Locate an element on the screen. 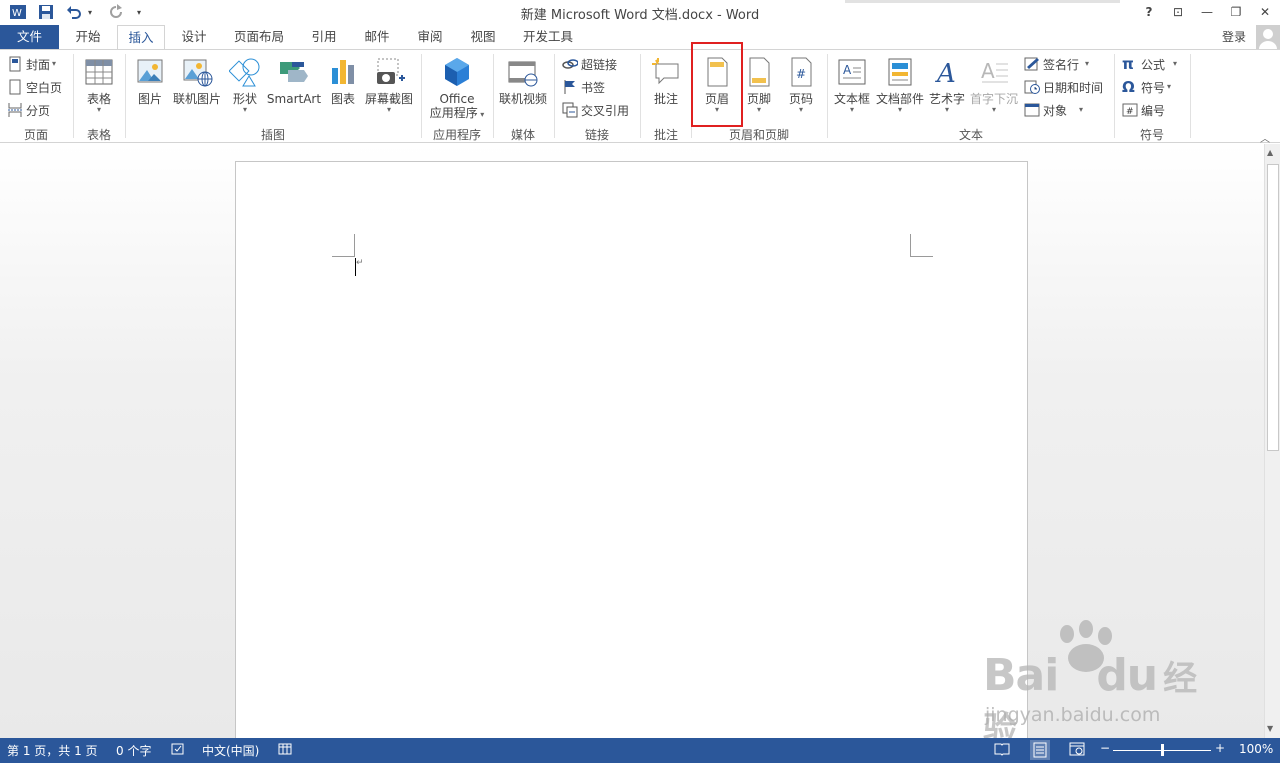  date-time-button: 日期和时间 is located at coordinates (1063, 87).